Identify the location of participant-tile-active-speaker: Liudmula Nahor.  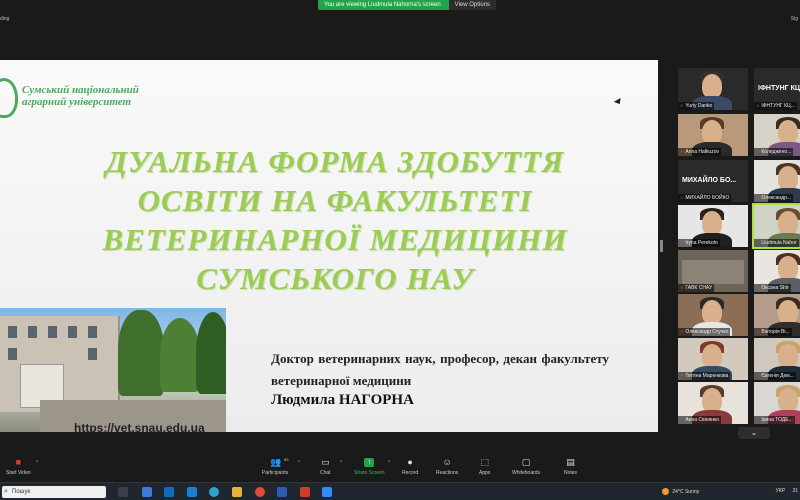
(776, 226).